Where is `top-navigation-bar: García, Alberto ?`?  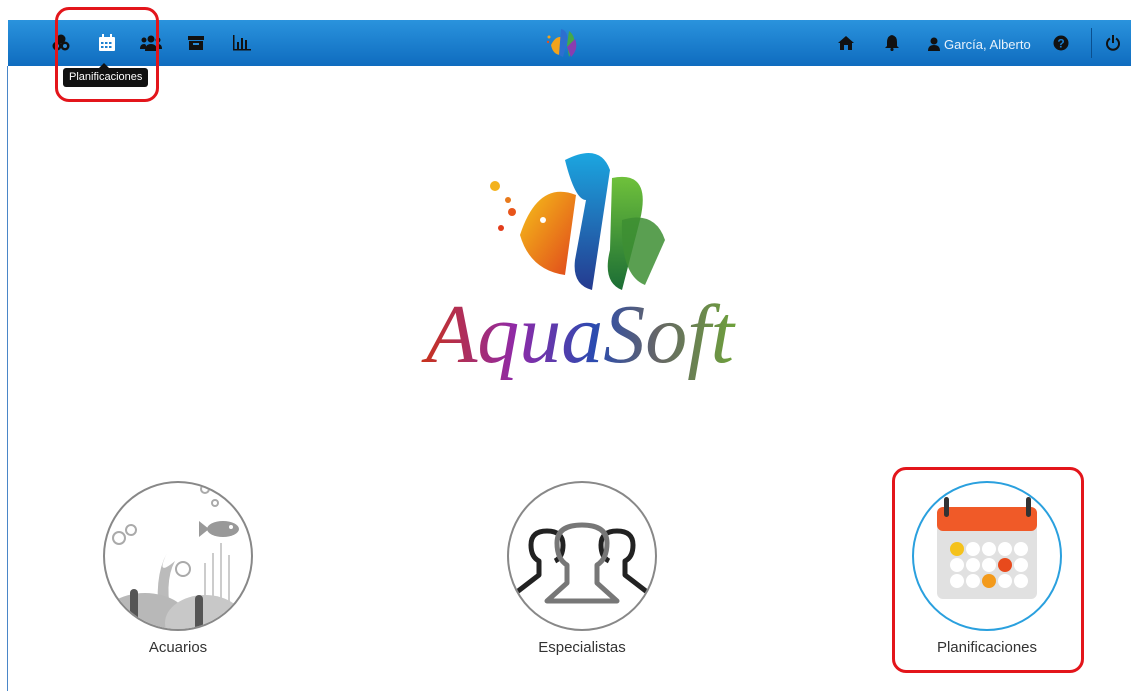
top-navigation-bar: García, Alberto ? is located at coordinates (569, 43).